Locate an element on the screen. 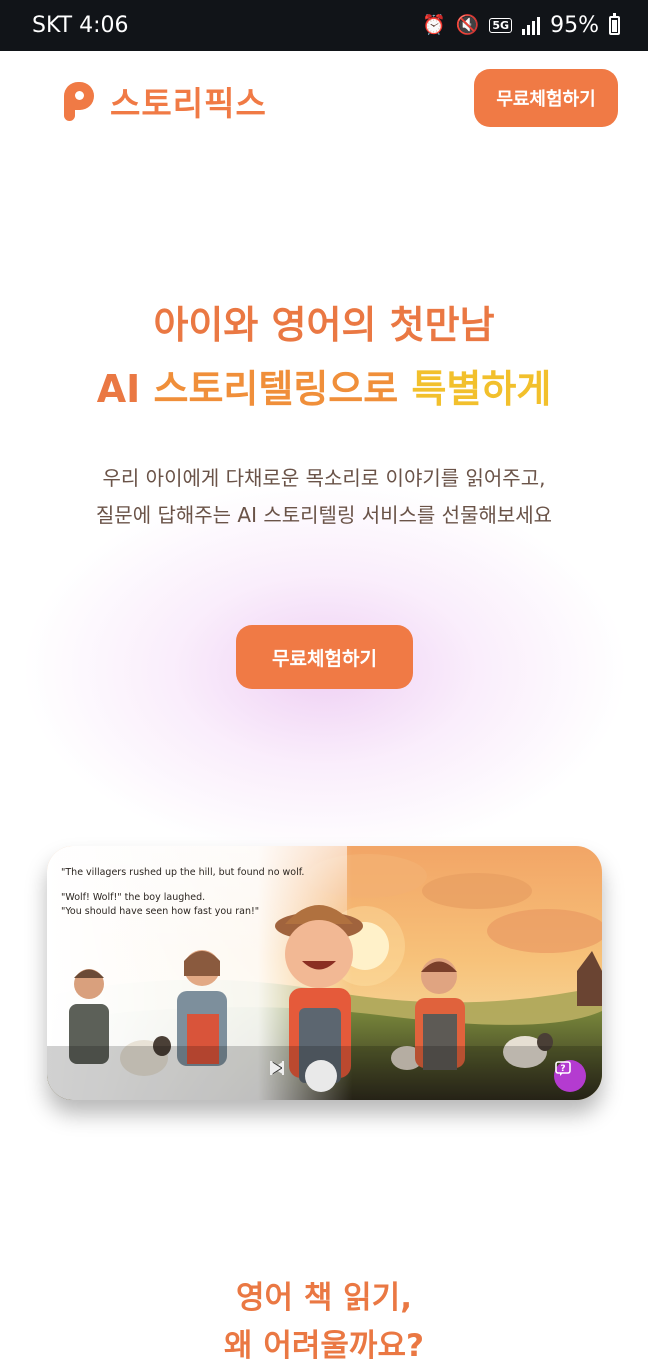 Image resolution: width=648 pixels, height=1368 pixels. header-free-trial-button: 무료체험하기 is located at coordinates (546, 98).